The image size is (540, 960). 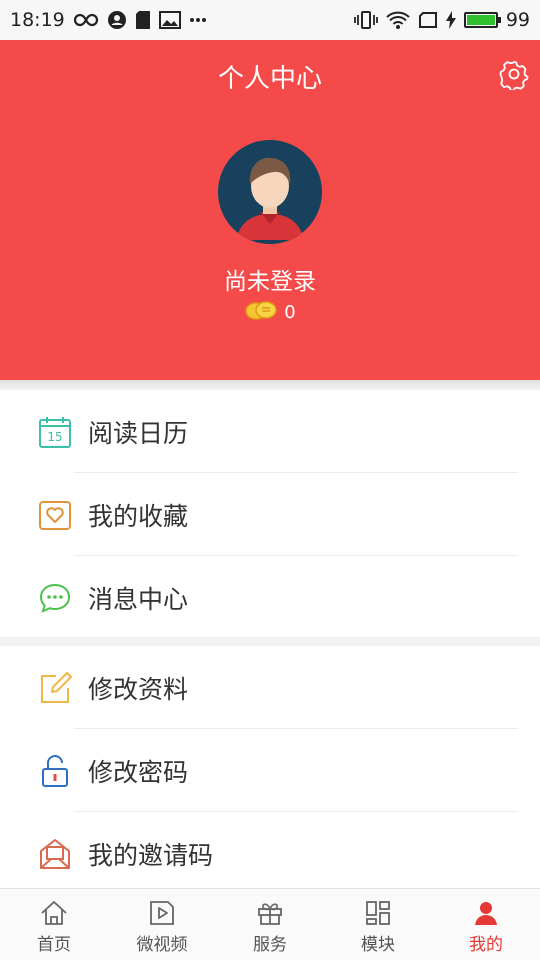 What do you see at coordinates (117, 20) in the screenshot?
I see `account-icon` at bounding box center [117, 20].